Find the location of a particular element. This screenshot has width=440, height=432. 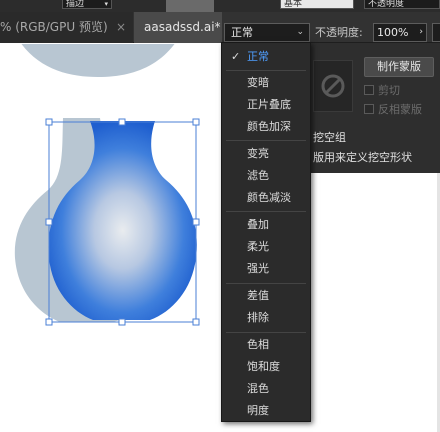

menu-item-exclusion: 排除 is located at coordinates (266, 318).